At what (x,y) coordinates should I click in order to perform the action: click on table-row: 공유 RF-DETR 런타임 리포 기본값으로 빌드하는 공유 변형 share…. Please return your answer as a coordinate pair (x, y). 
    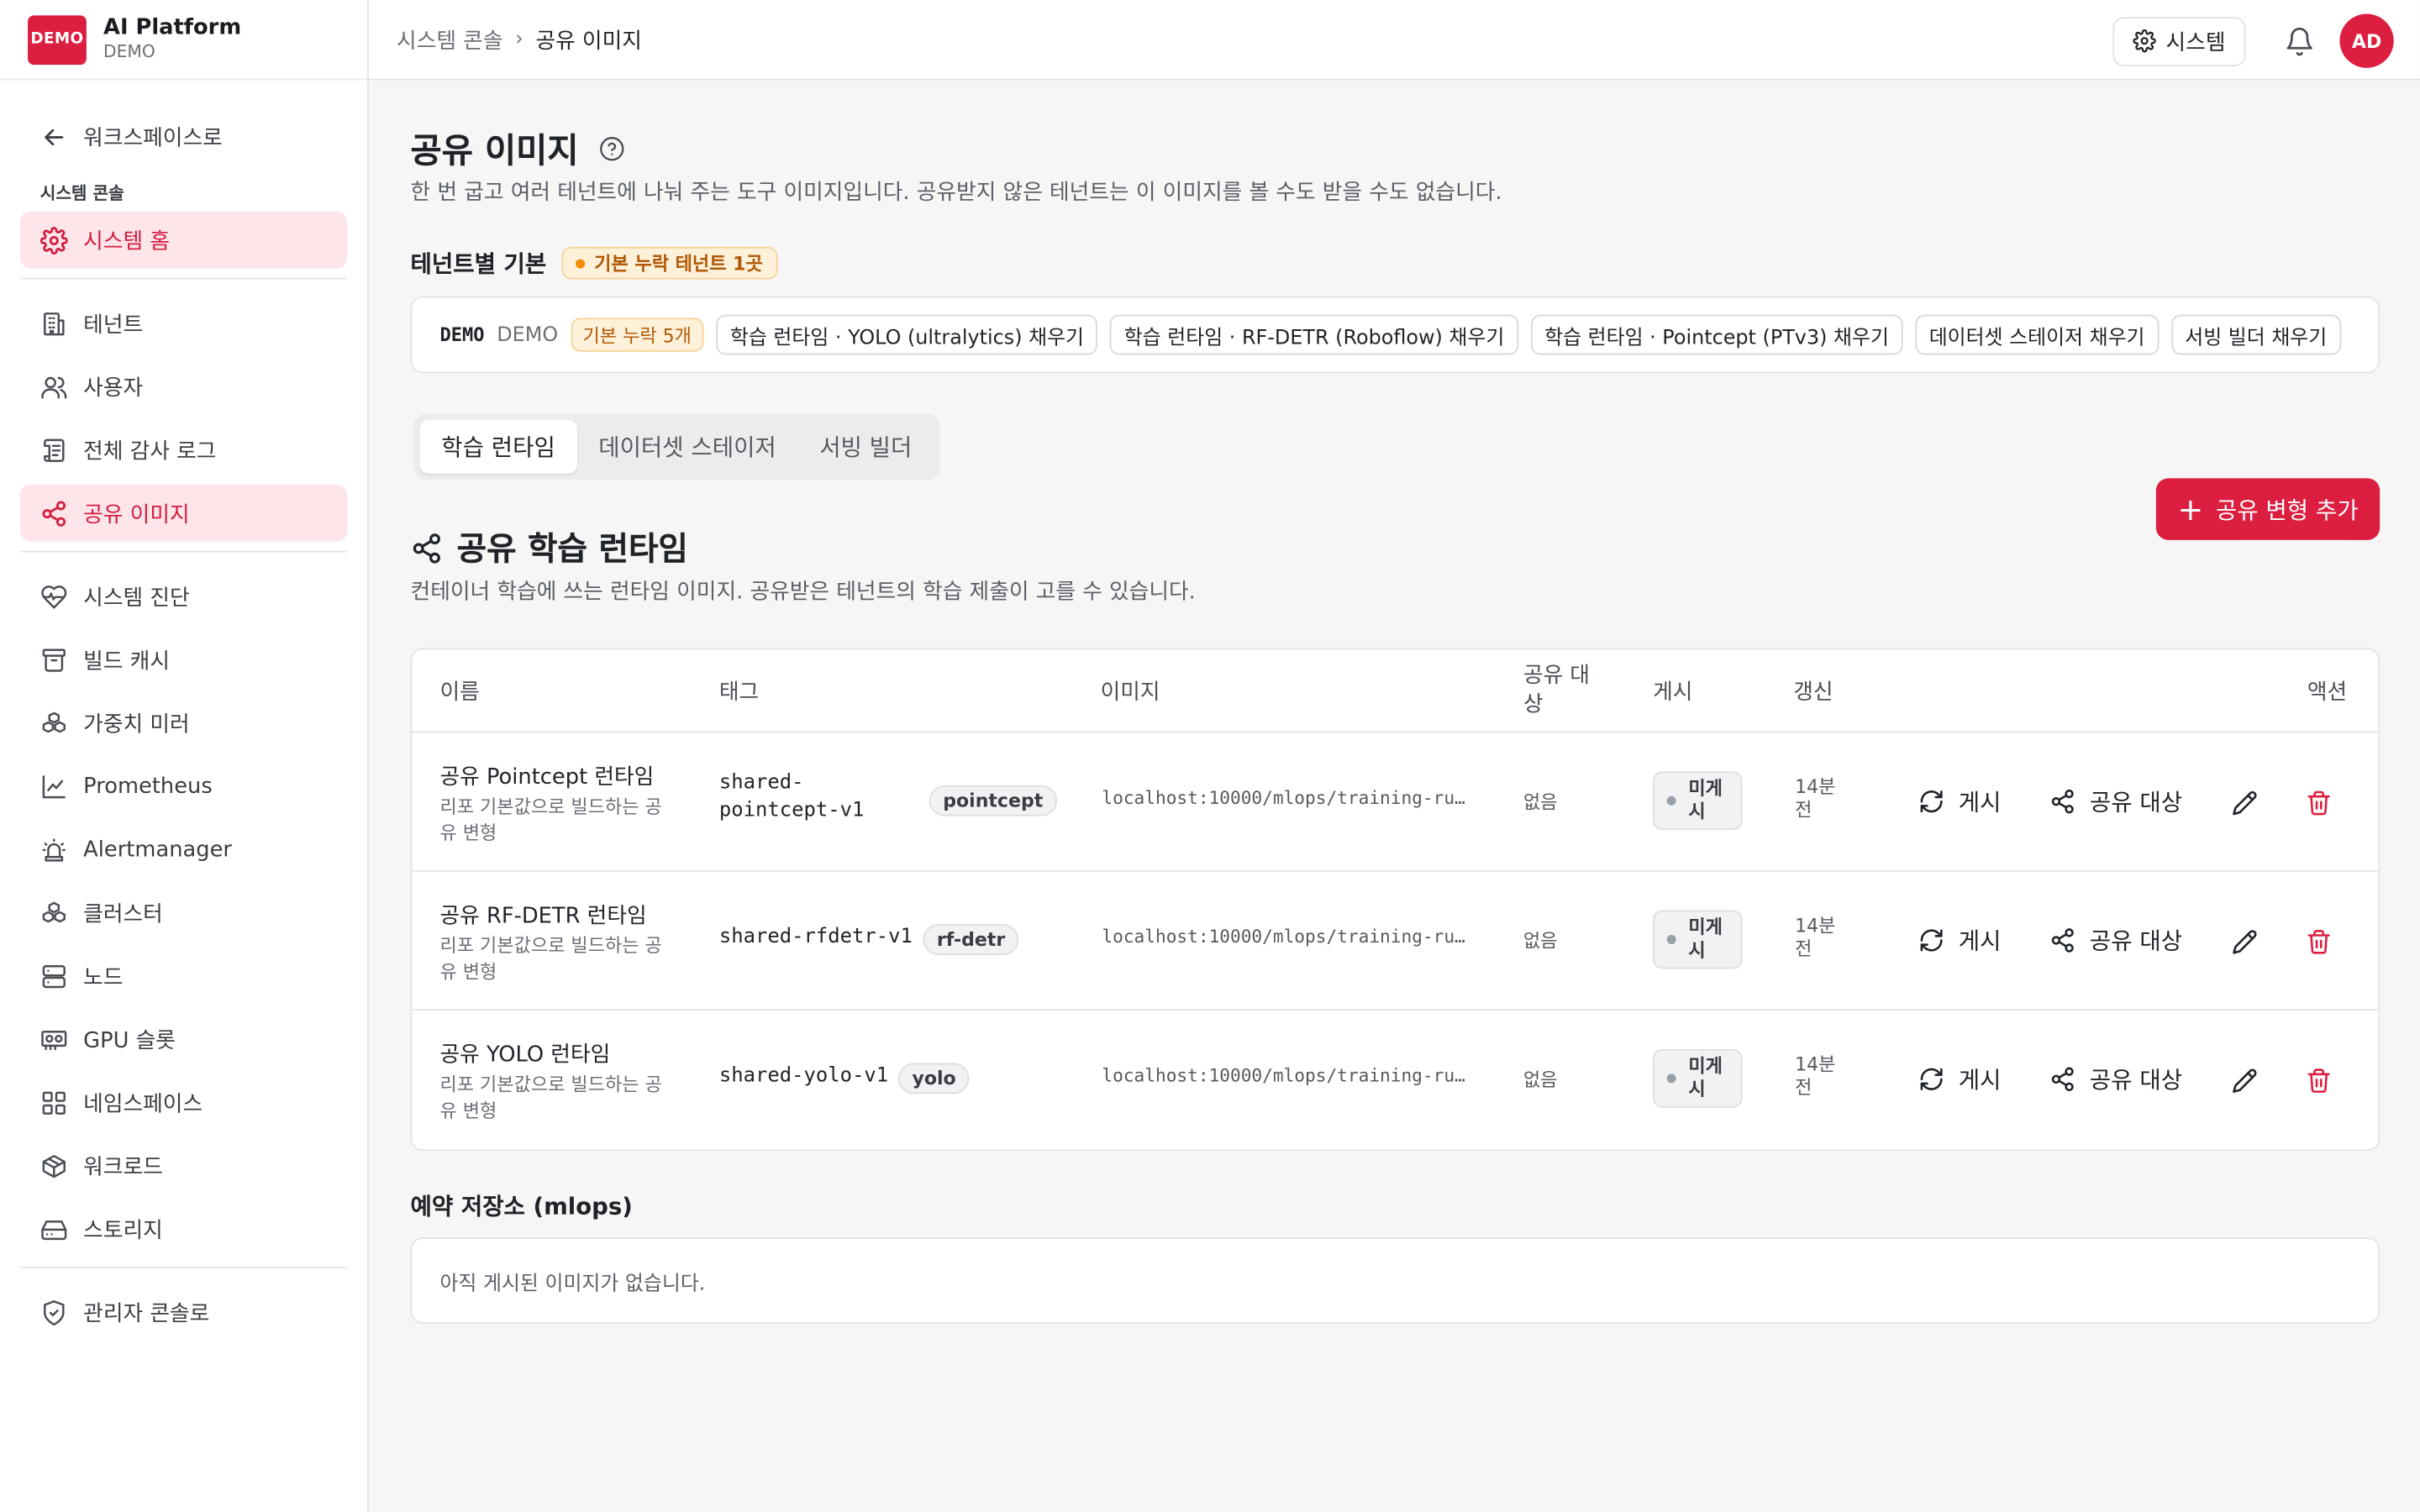
    Looking at the image, I should click on (1395, 941).